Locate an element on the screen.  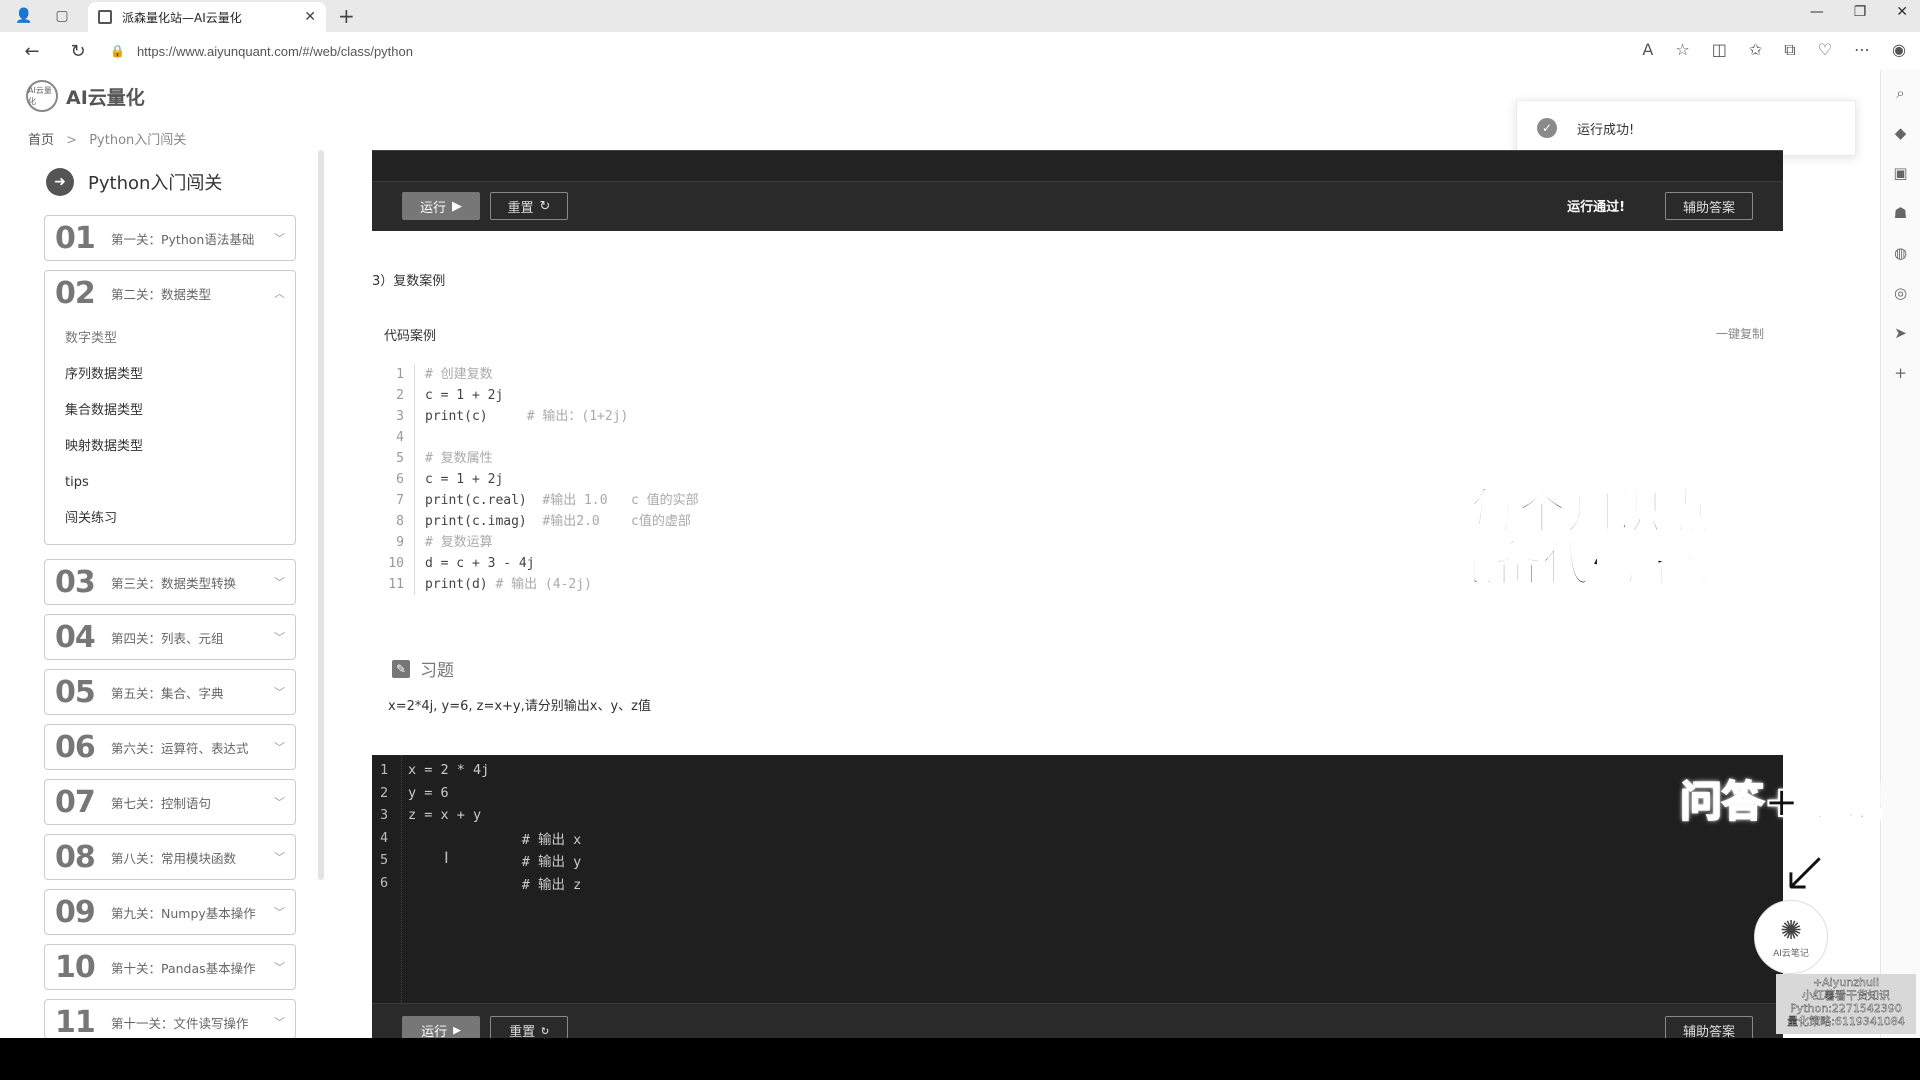
subitem-set: 集合数据类型 is located at coordinates (170, 411).